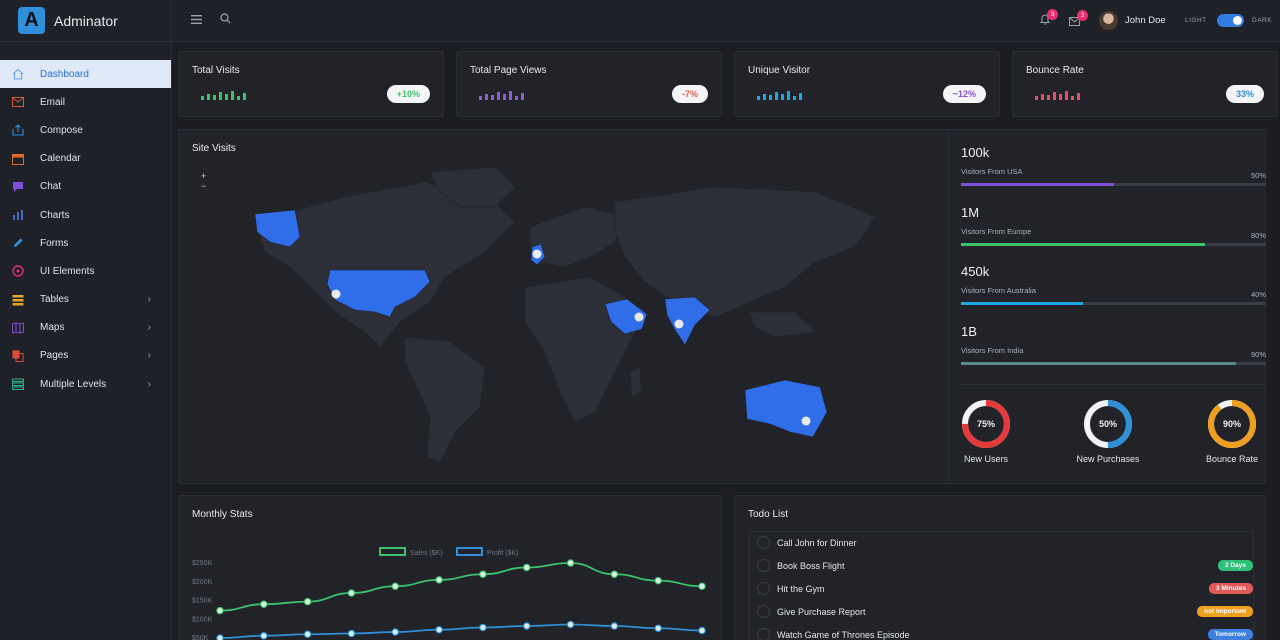 This screenshot has height=640, width=1280. What do you see at coordinates (821, 611) in the screenshot?
I see `todo-text: Give Purchase Report` at bounding box center [821, 611].